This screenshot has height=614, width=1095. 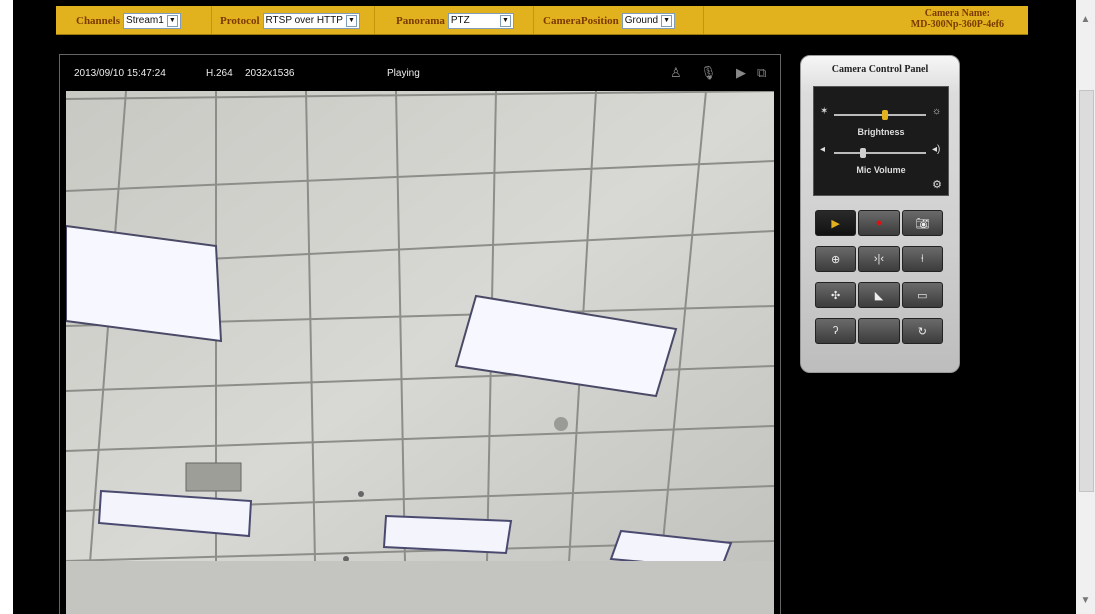 I want to click on brightness-knob, so click(x=884, y=115).